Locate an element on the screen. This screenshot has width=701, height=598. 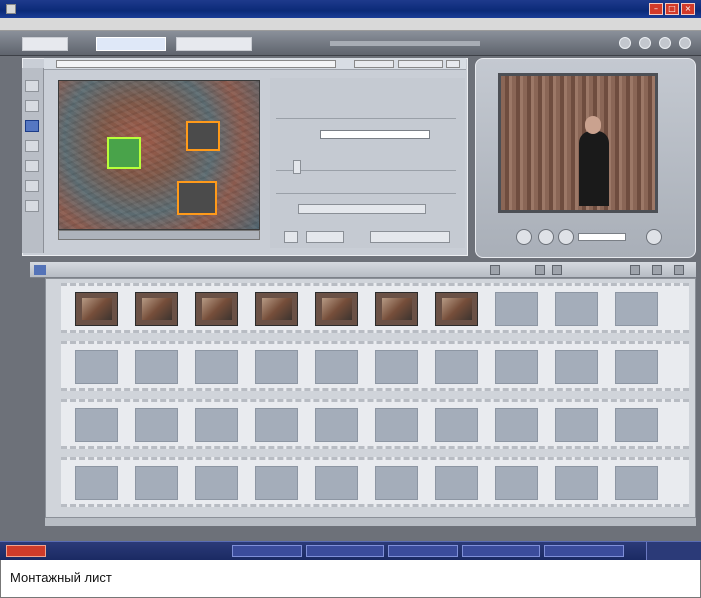
select-icon is located at coordinates (32, 86).